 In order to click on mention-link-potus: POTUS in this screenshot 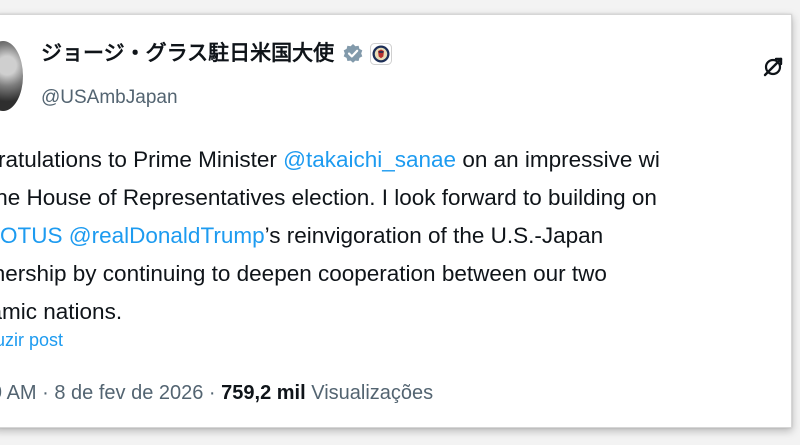, I will do `click(31, 235)`.